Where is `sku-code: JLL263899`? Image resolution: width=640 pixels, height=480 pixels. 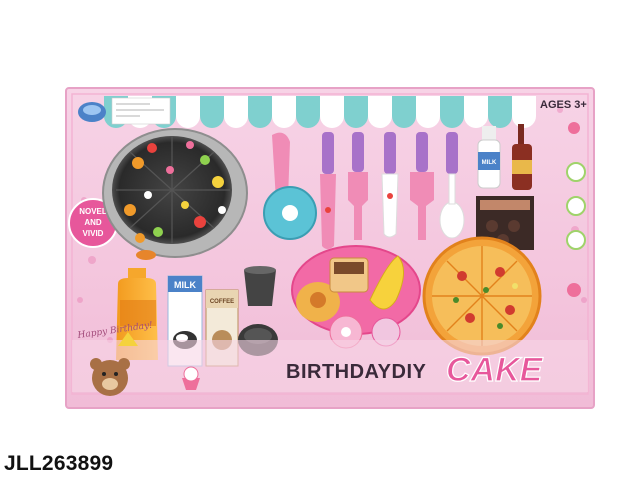
sku-code: JLL263899 is located at coordinates (59, 463).